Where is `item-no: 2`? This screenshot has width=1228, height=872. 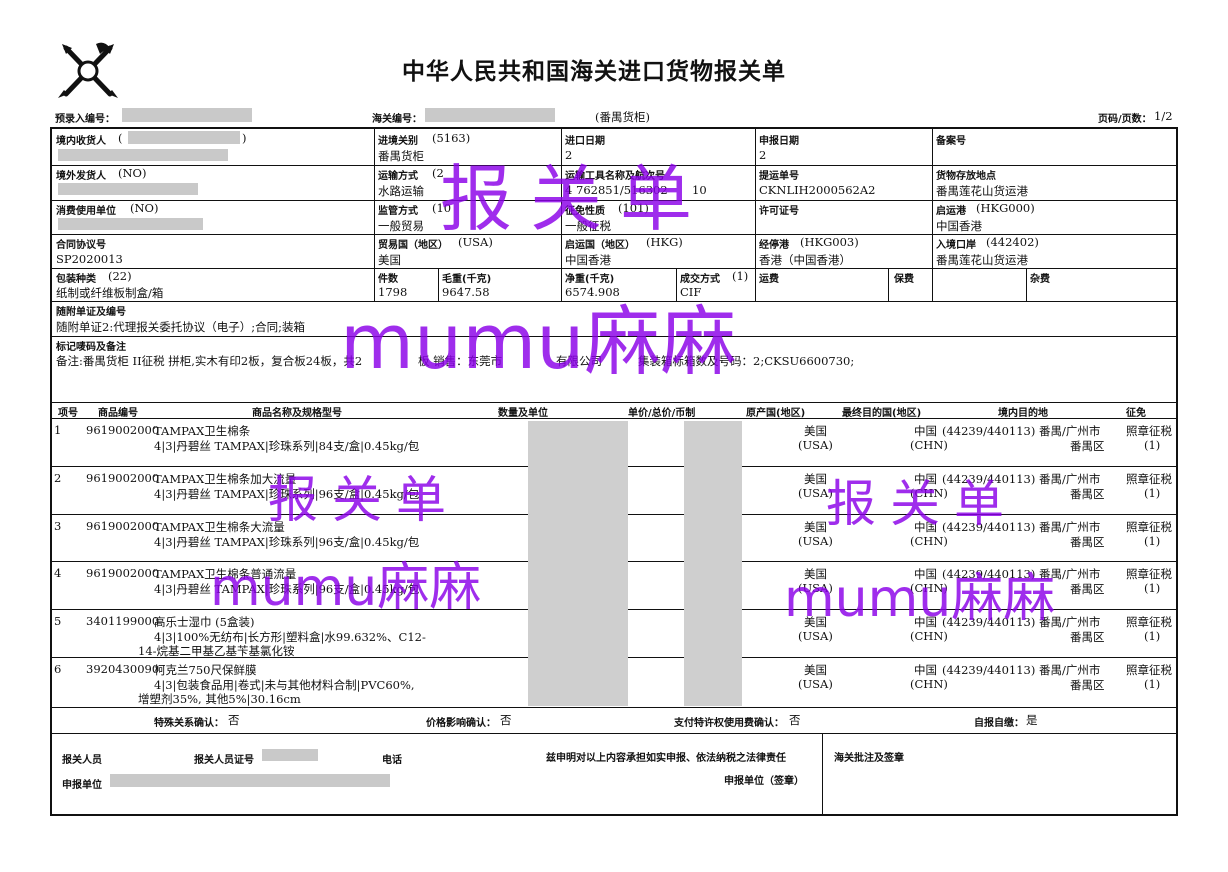 item-no: 2 is located at coordinates (58, 478).